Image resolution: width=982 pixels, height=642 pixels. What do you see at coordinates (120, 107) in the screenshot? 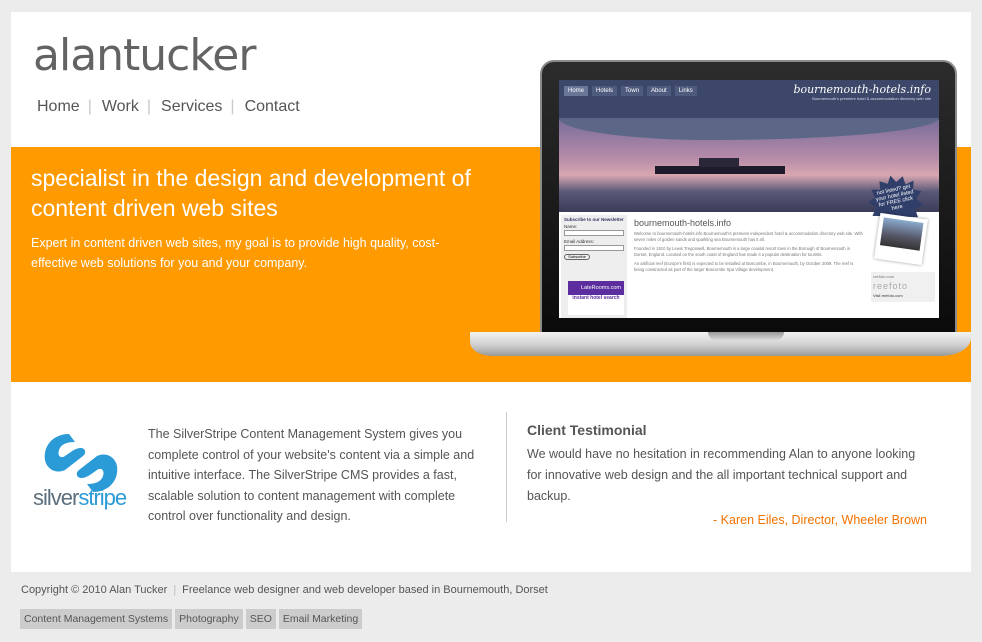
I see `nav-work: Work` at bounding box center [120, 107].